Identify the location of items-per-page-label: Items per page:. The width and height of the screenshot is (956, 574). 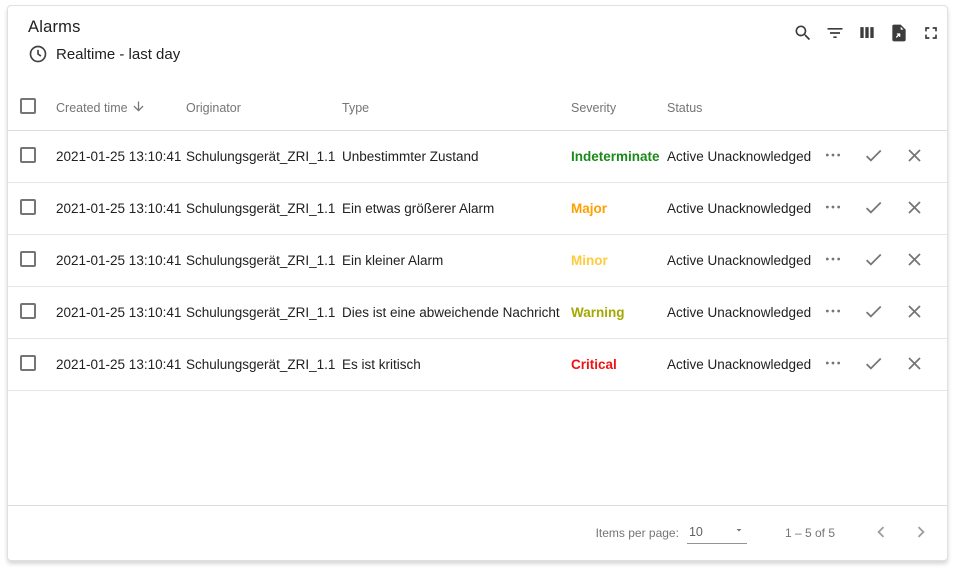
(637, 533).